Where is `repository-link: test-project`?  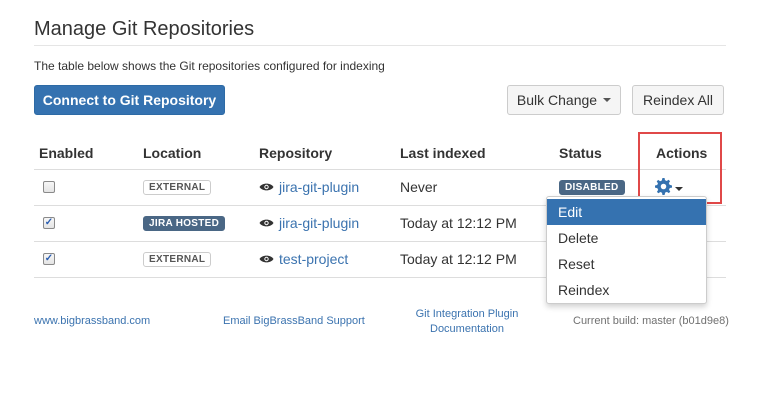
repository-link: test-project is located at coordinates (303, 259).